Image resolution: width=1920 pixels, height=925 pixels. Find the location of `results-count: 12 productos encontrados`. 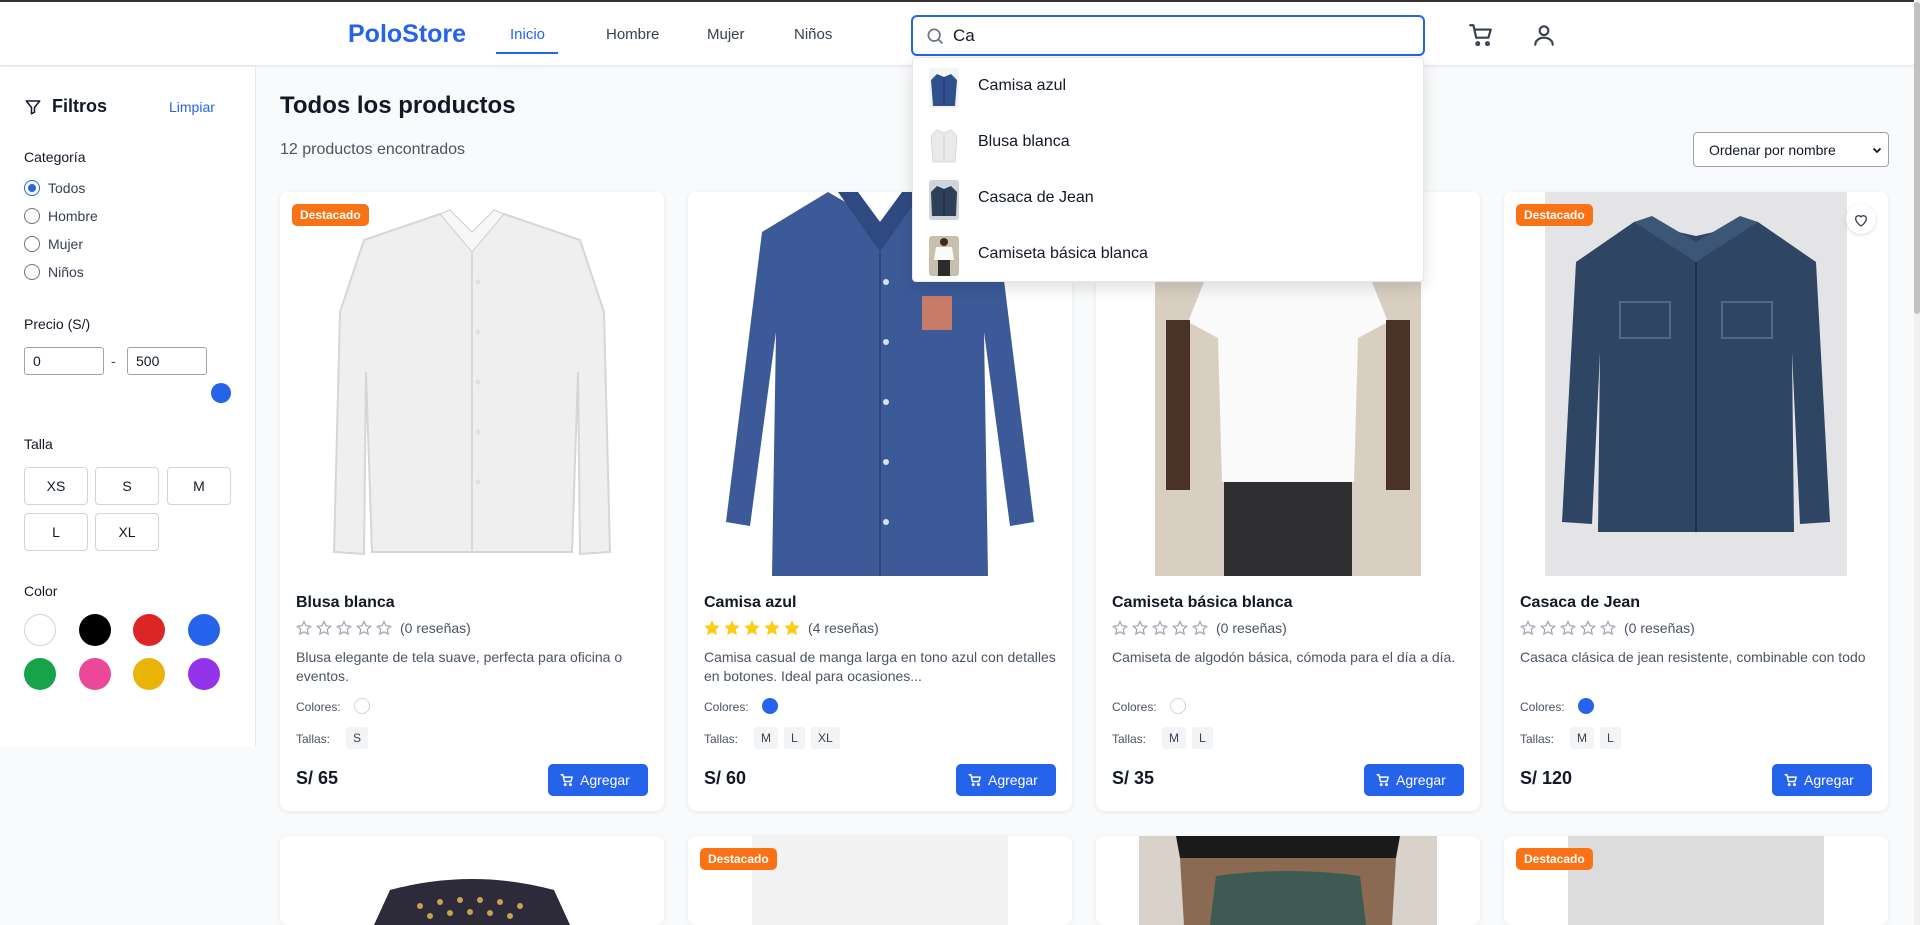

results-count: 12 productos encontrados is located at coordinates (373, 149).